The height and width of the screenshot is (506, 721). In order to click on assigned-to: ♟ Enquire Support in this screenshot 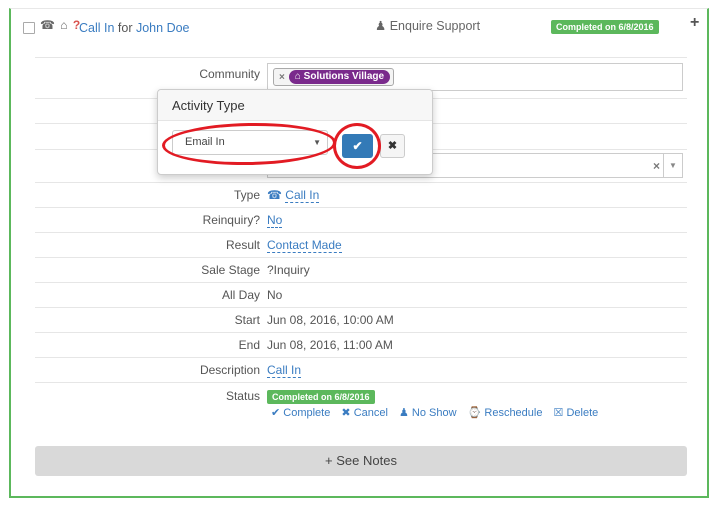, I will do `click(427, 25)`.